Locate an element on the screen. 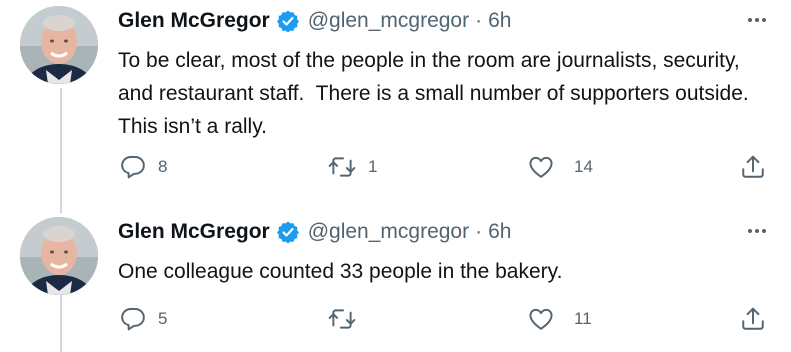  like-count: 11 is located at coordinates (583, 318).